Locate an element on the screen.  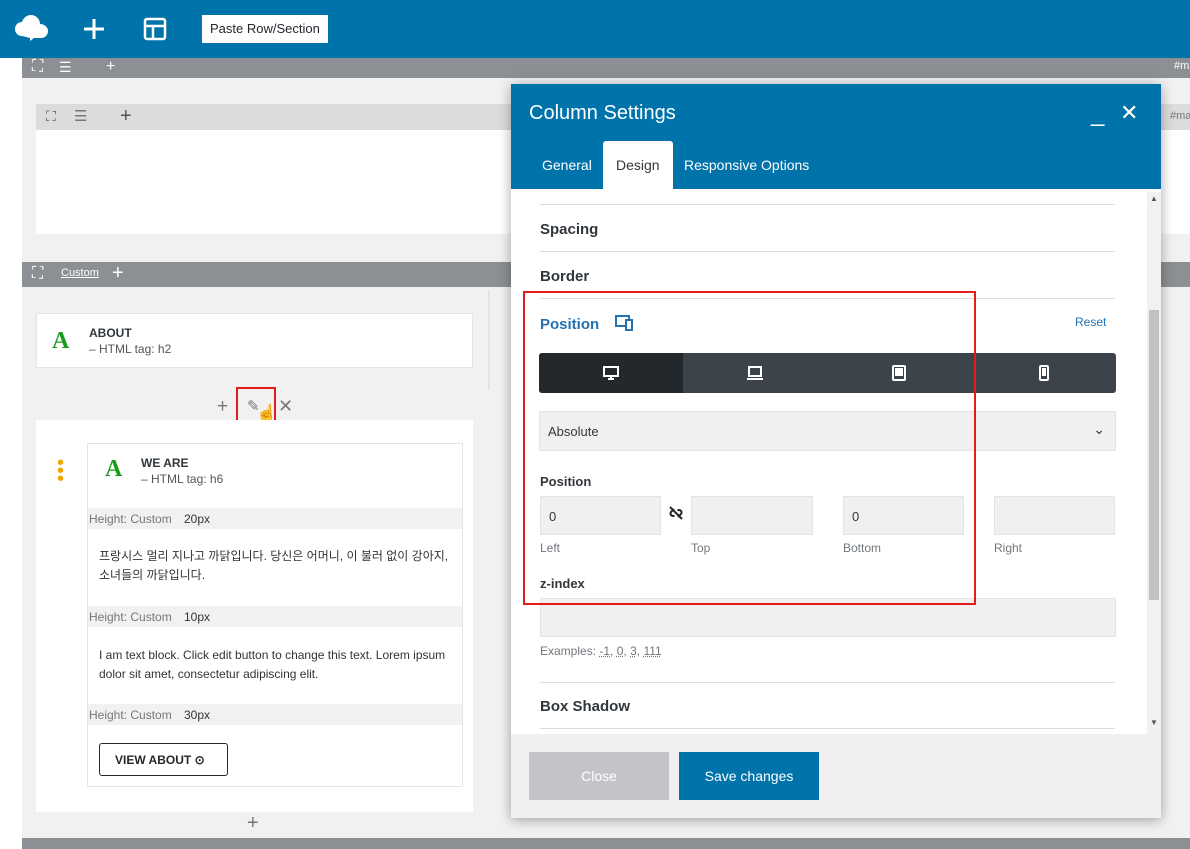
modal-footer: Close Save changes is located at coordinates (836, 776).